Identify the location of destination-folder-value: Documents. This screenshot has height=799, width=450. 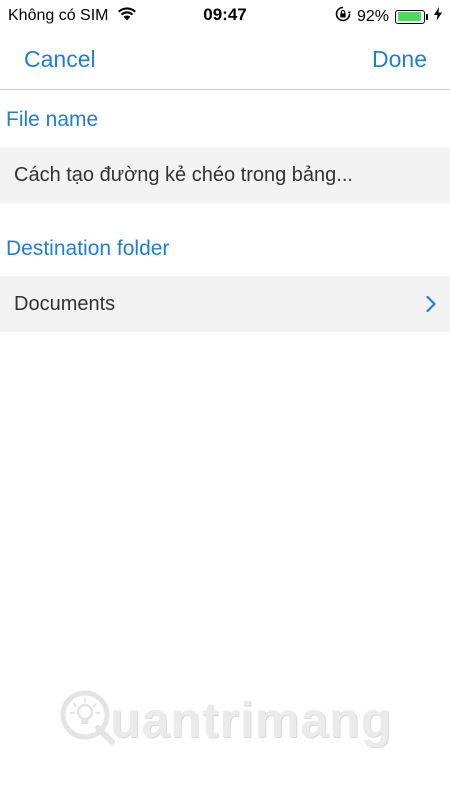
(65, 304).